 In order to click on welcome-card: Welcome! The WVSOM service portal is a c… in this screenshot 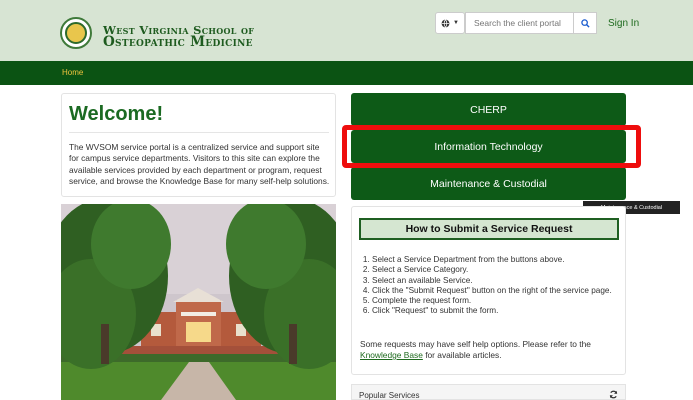, I will do `click(198, 145)`.